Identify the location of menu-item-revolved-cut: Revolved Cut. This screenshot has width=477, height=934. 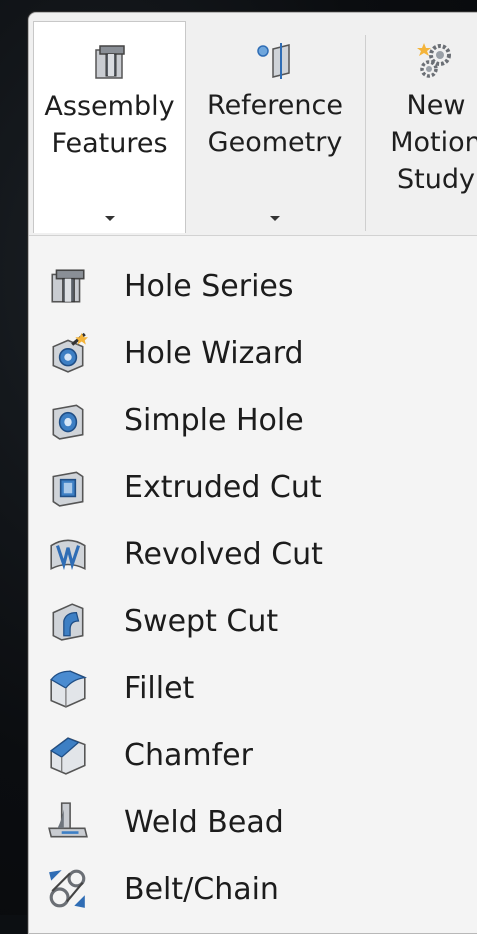
(253, 554).